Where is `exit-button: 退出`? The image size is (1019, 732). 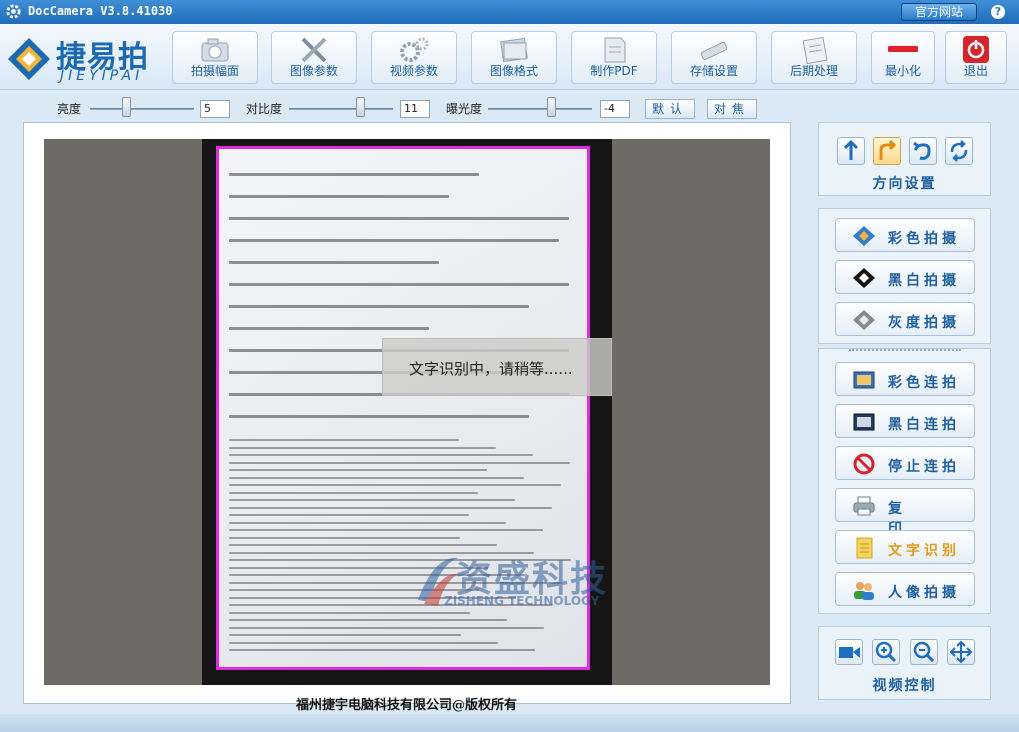 exit-button: 退出 is located at coordinates (976, 57).